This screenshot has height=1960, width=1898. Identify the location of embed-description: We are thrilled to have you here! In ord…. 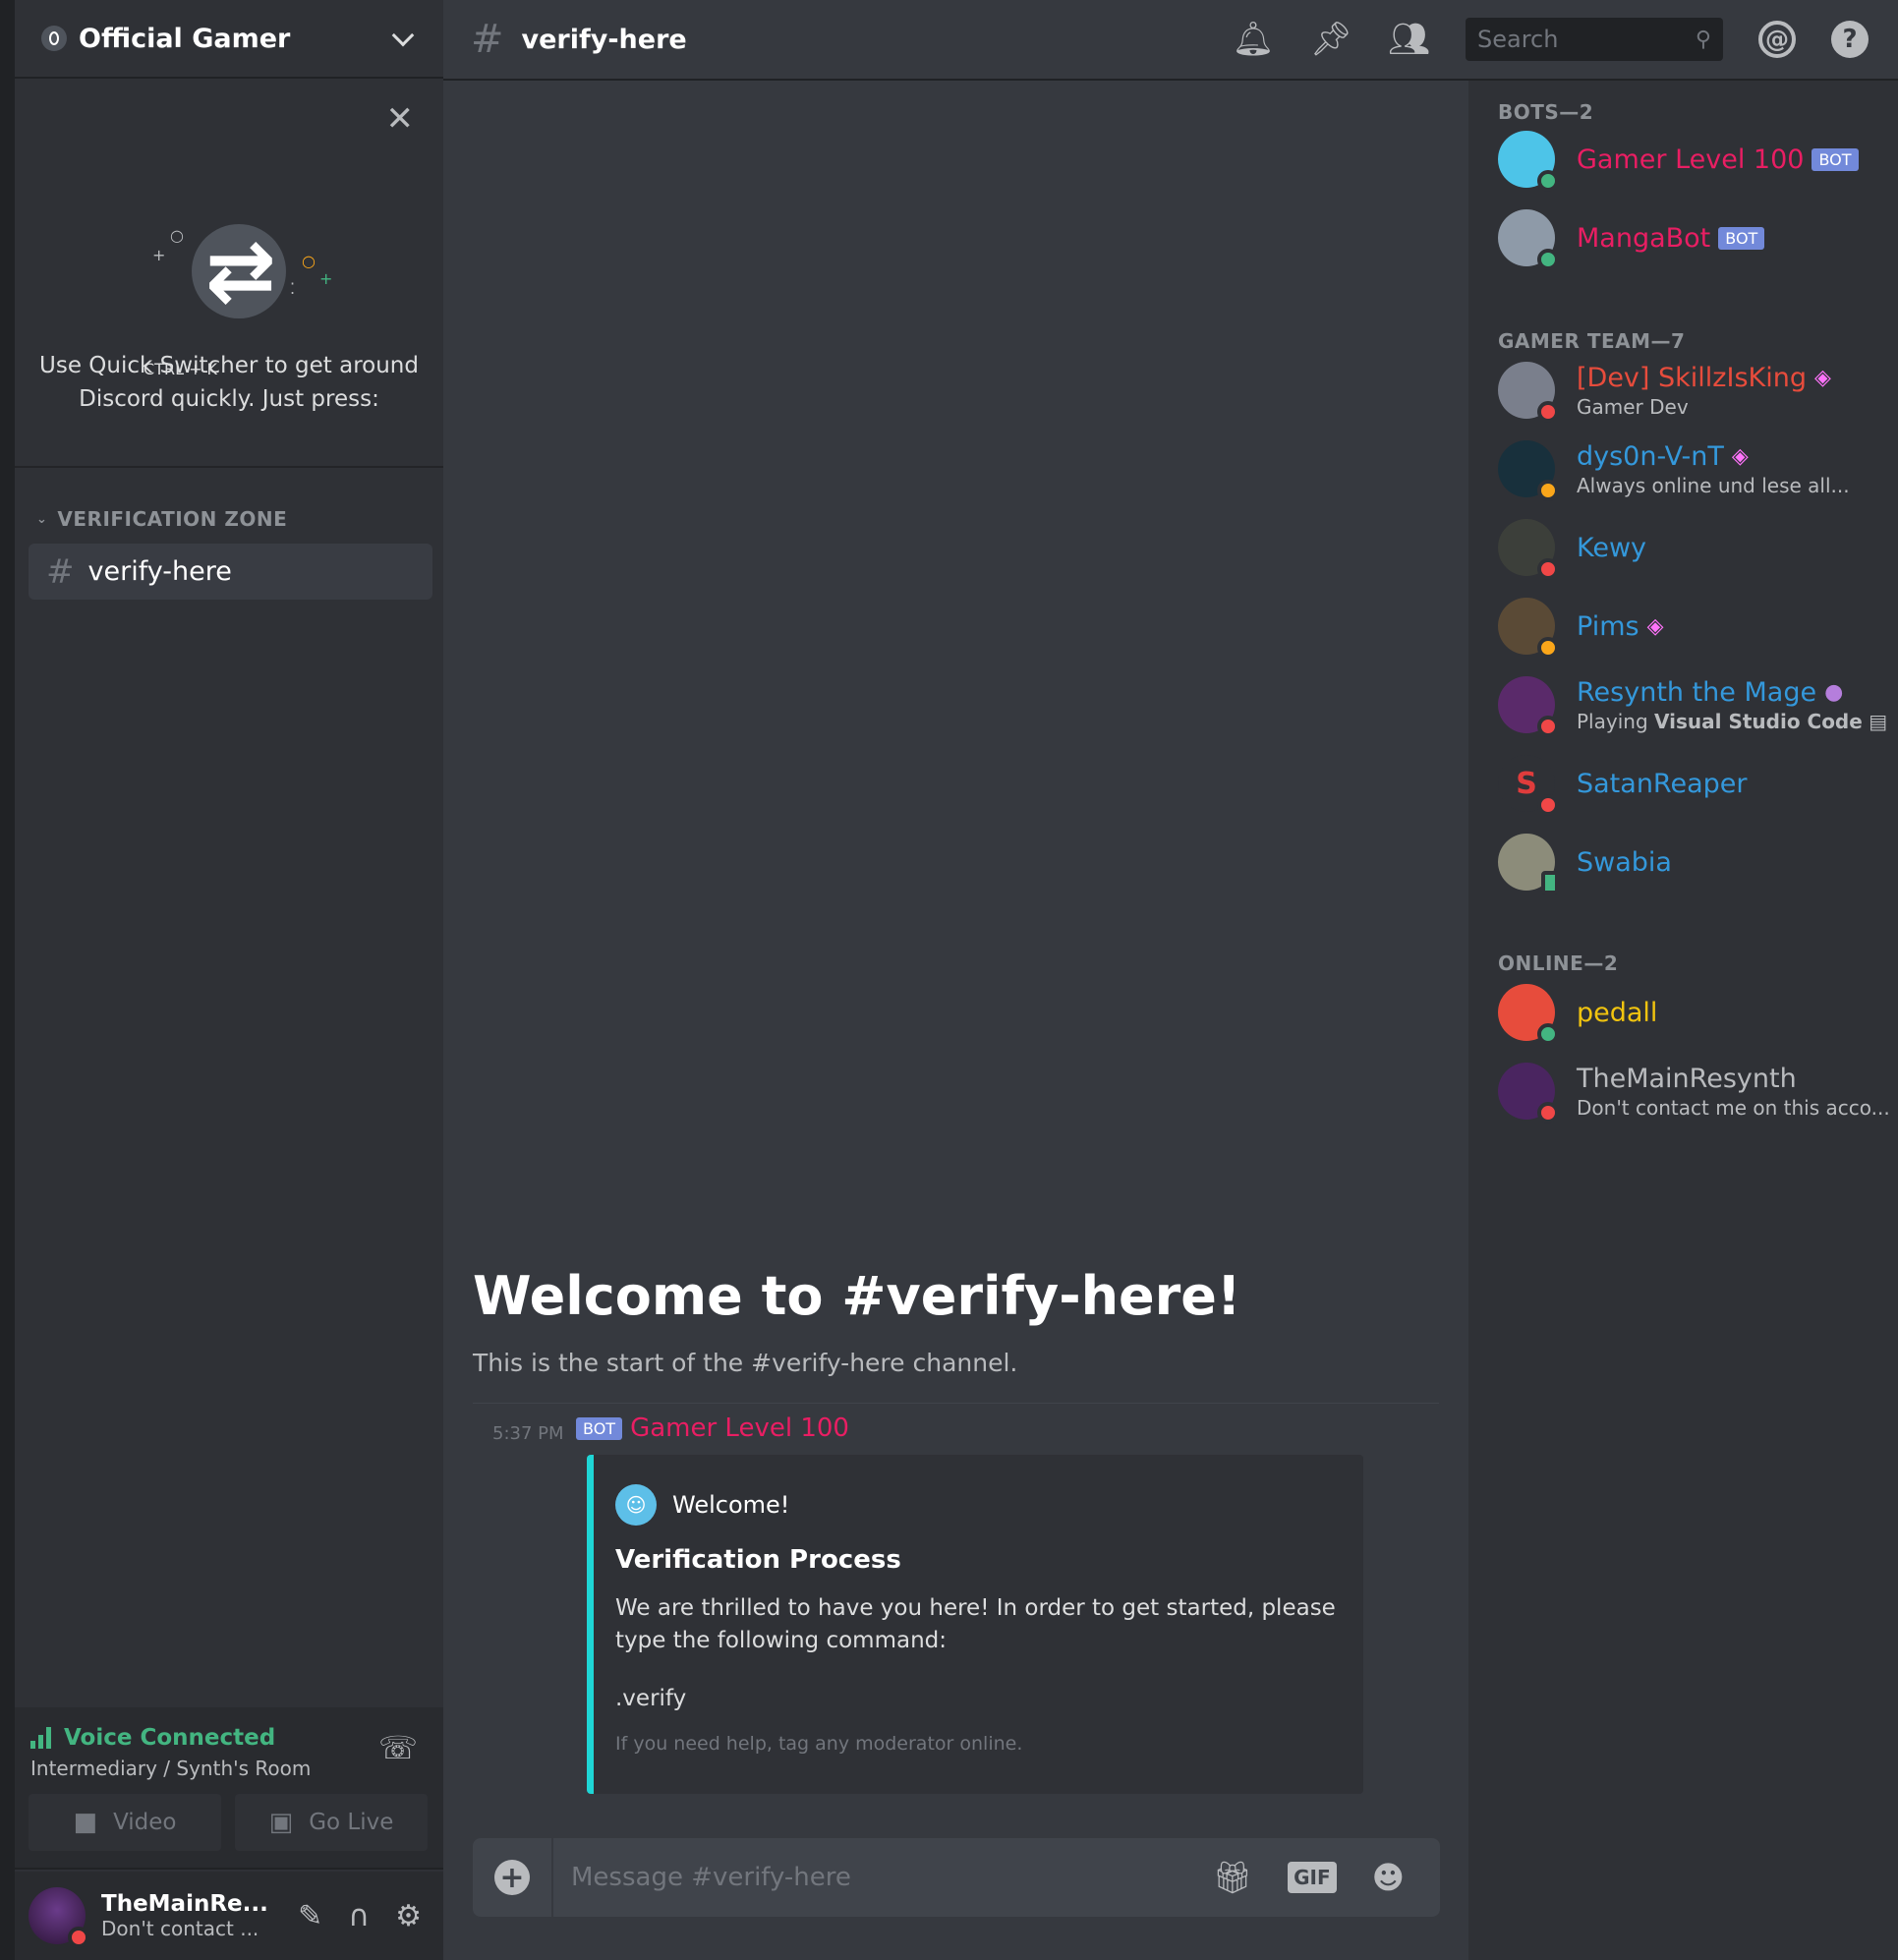
(975, 1624).